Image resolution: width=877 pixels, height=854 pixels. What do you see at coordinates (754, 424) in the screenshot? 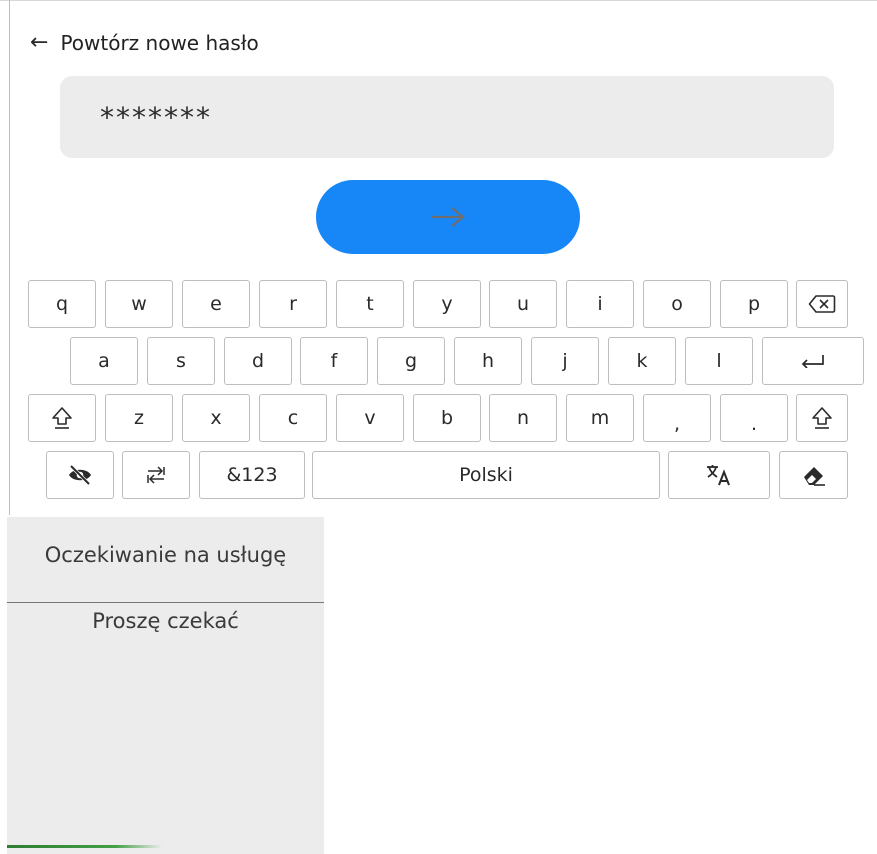
I see `key-label: .` at bounding box center [754, 424].